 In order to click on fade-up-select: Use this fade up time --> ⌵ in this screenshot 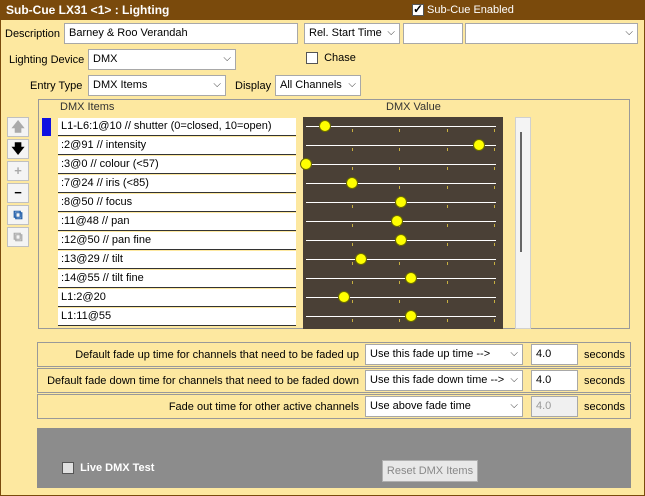, I will do `click(444, 354)`.